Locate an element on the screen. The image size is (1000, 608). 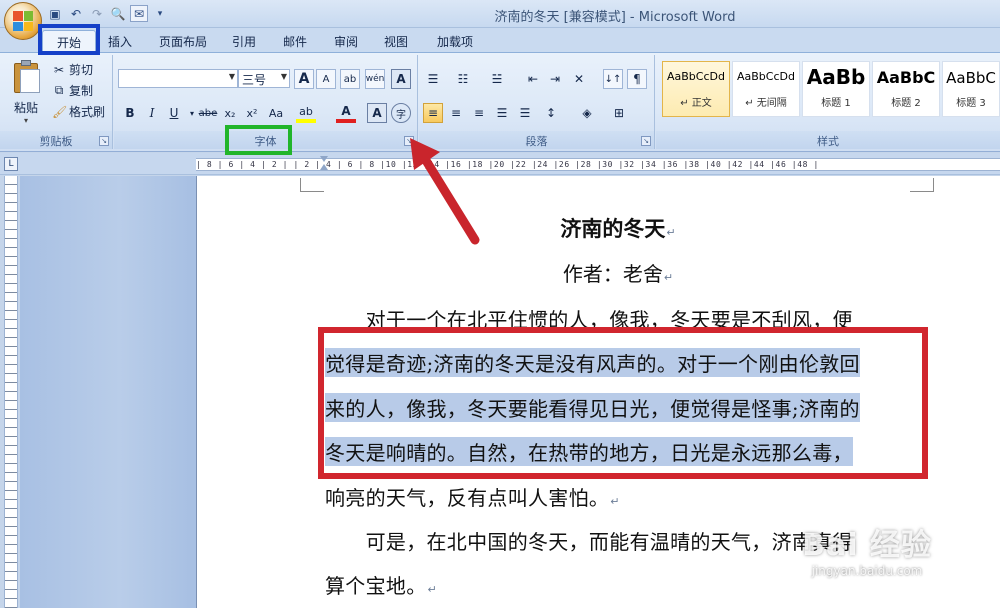
numbering-icon: ☷ is located at coordinates (463, 79).